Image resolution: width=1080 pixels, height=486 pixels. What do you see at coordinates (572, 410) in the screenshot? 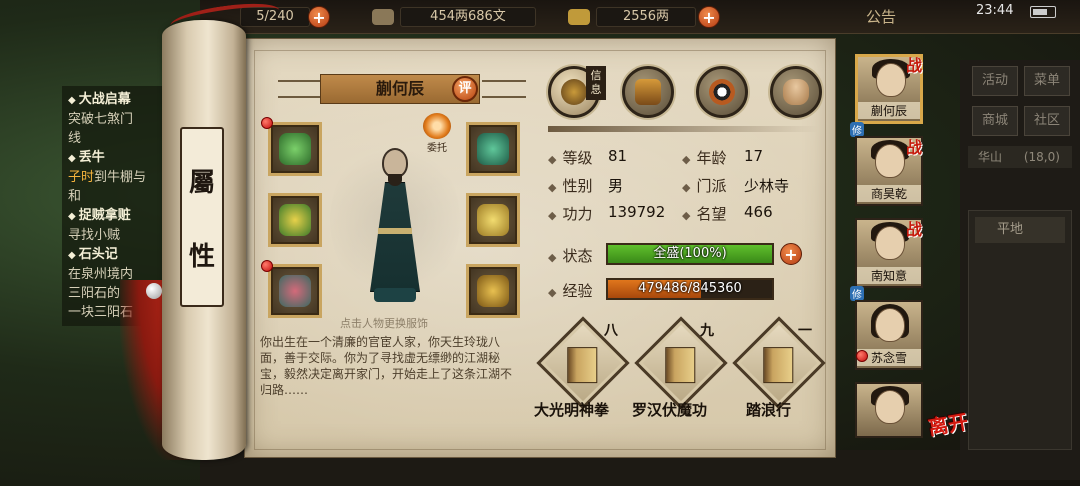
I see `skill-name: 大光明神拳` at bounding box center [572, 410].